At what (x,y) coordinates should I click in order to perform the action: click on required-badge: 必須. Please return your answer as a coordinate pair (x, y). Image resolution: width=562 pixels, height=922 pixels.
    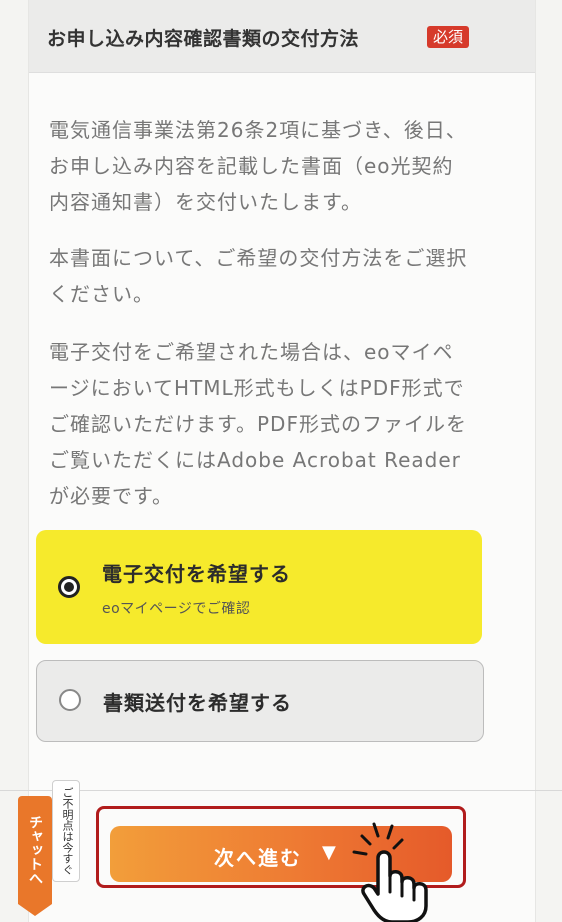
    Looking at the image, I should click on (448, 37).